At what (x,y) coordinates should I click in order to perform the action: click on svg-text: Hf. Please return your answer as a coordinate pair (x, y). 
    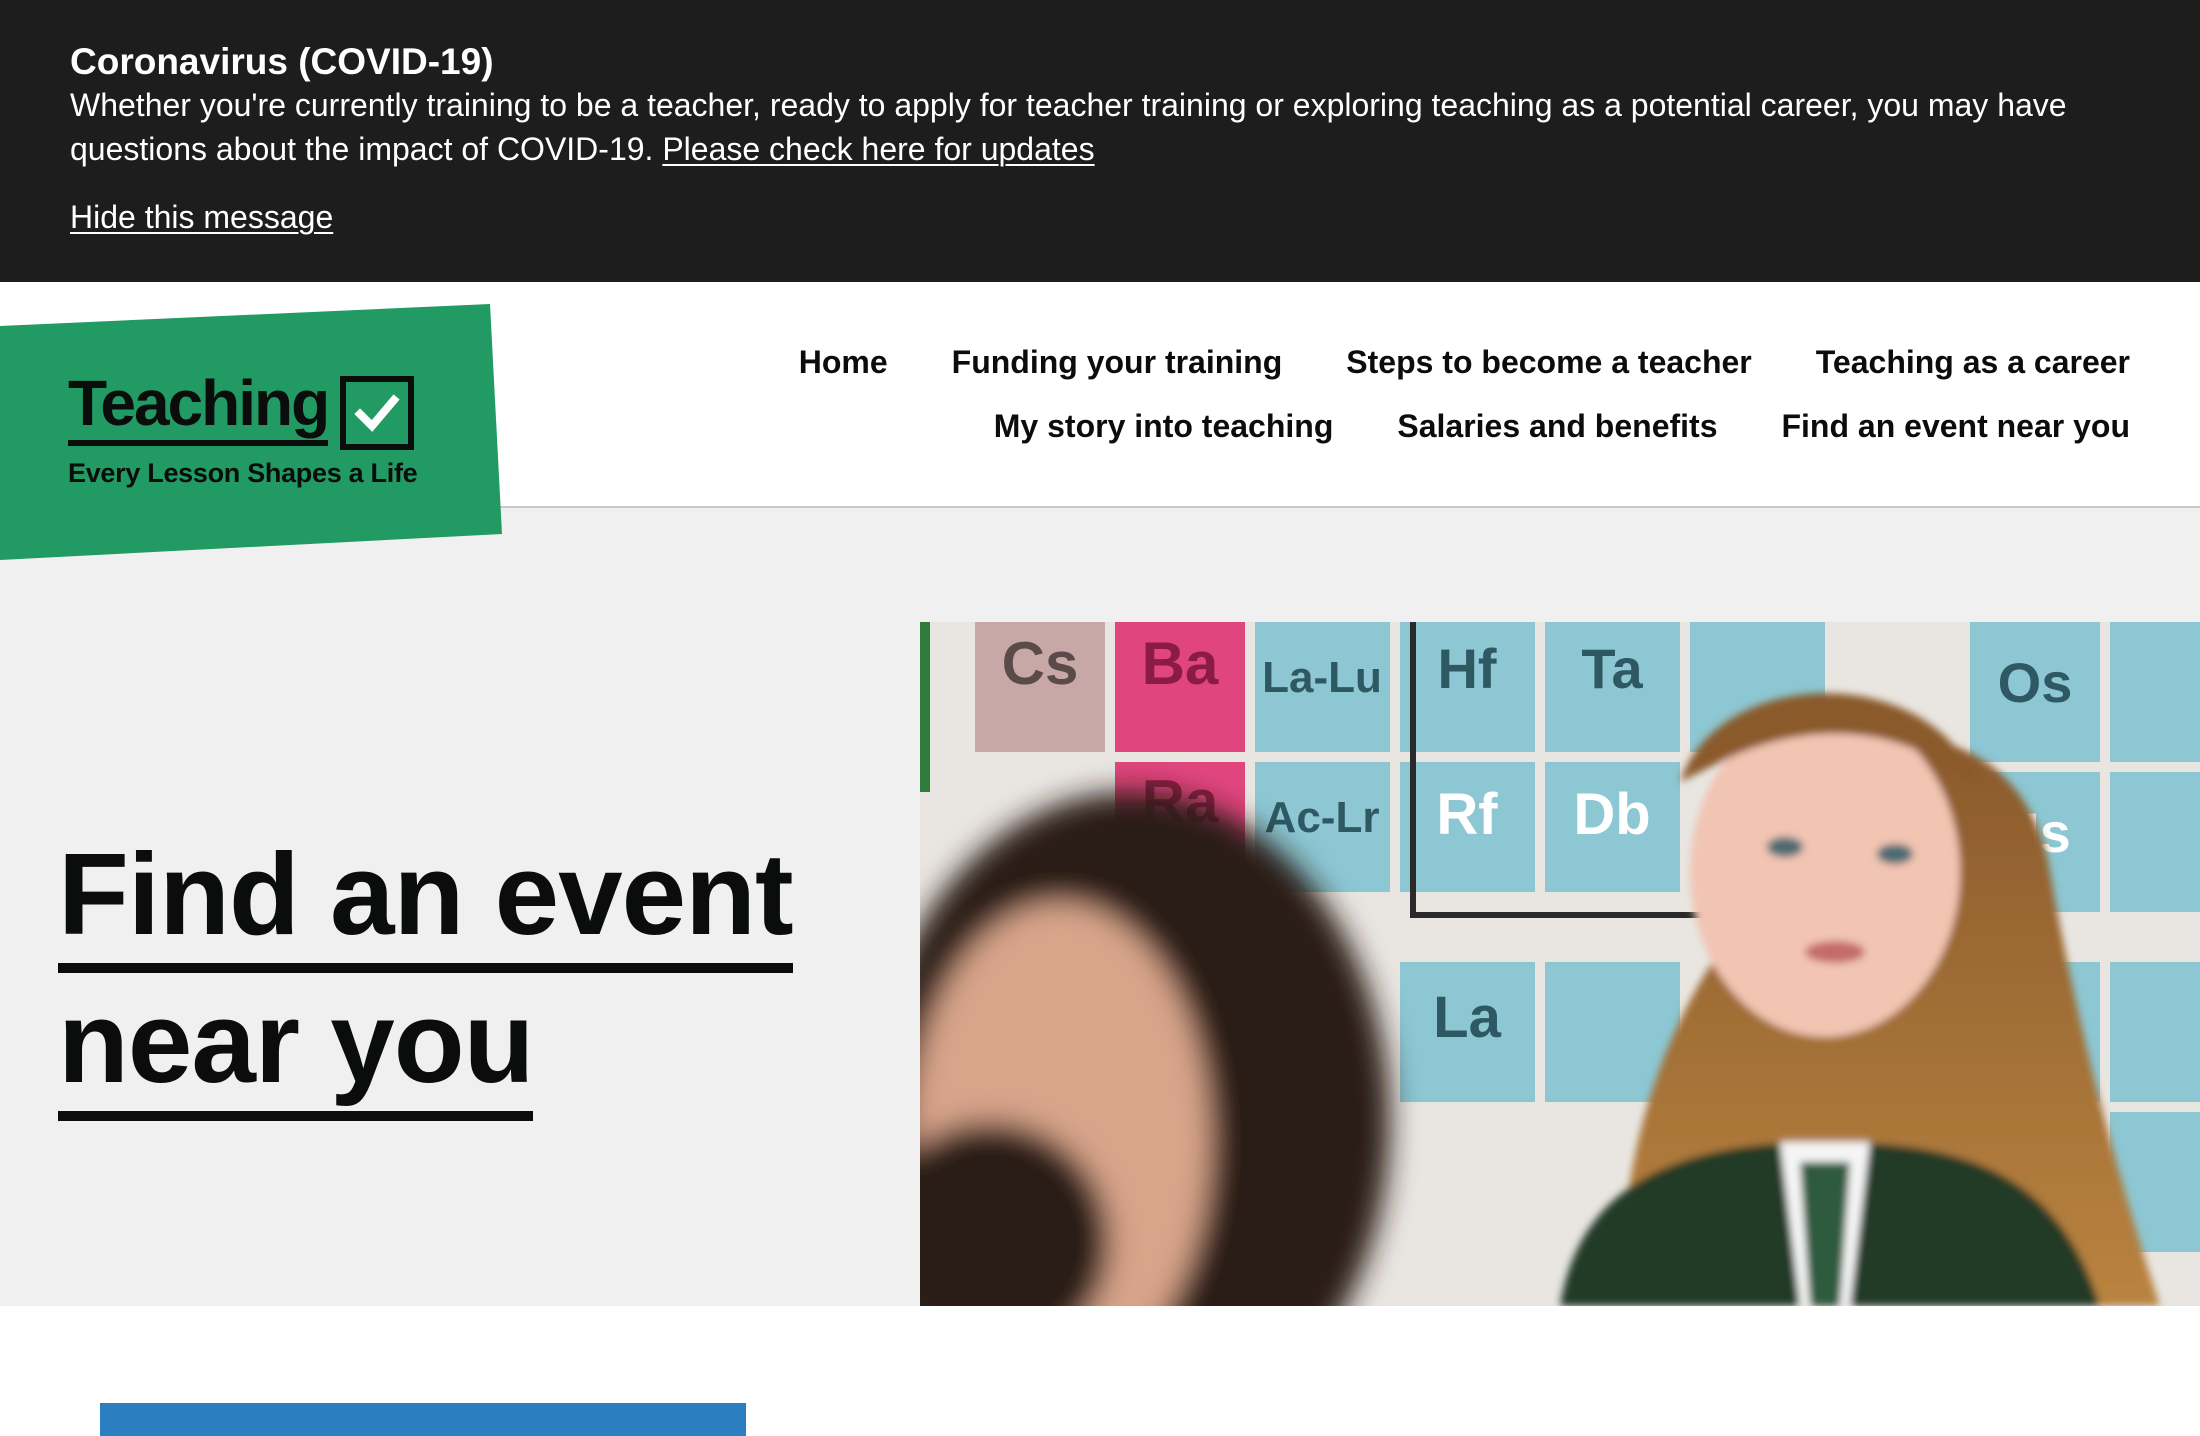
    Looking at the image, I should click on (1466, 668).